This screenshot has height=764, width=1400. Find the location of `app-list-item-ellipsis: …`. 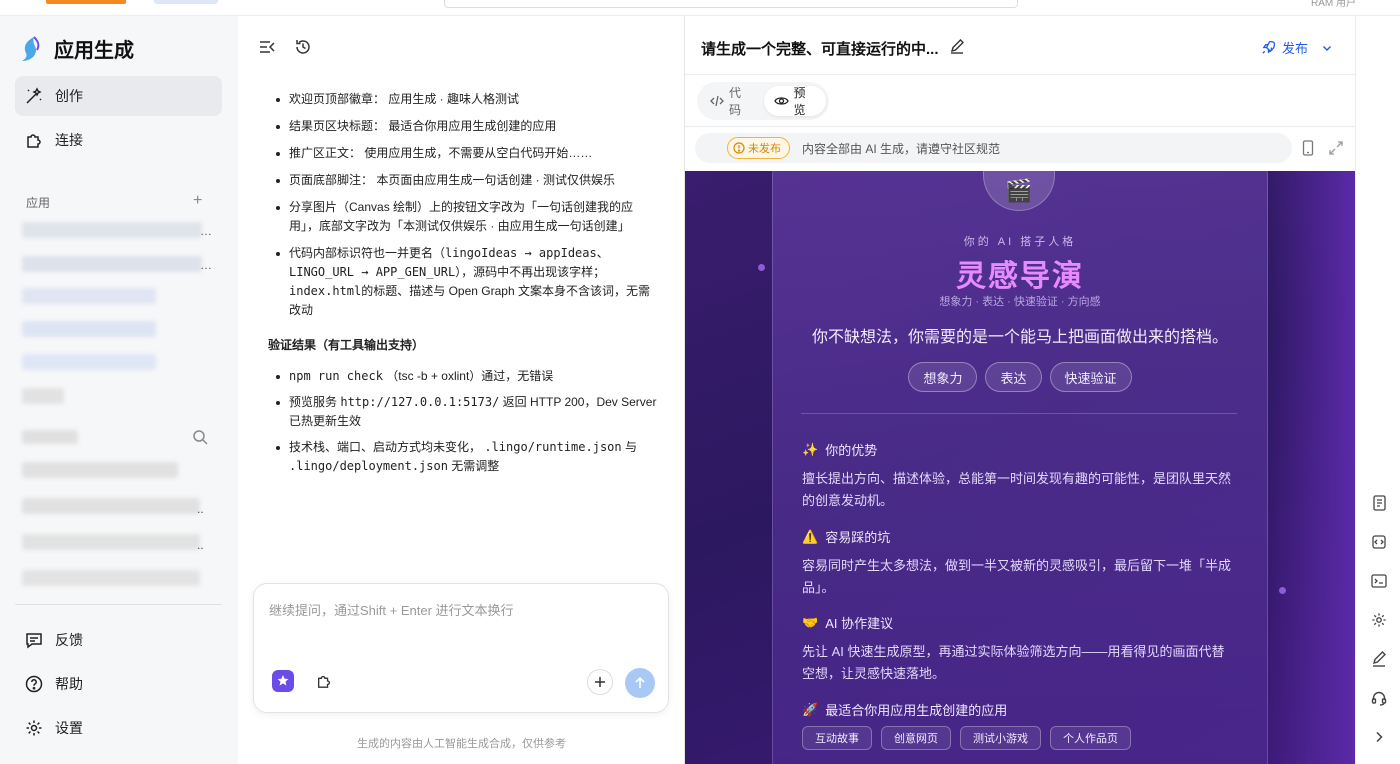

app-list-item-ellipsis: … is located at coordinates (206, 231).